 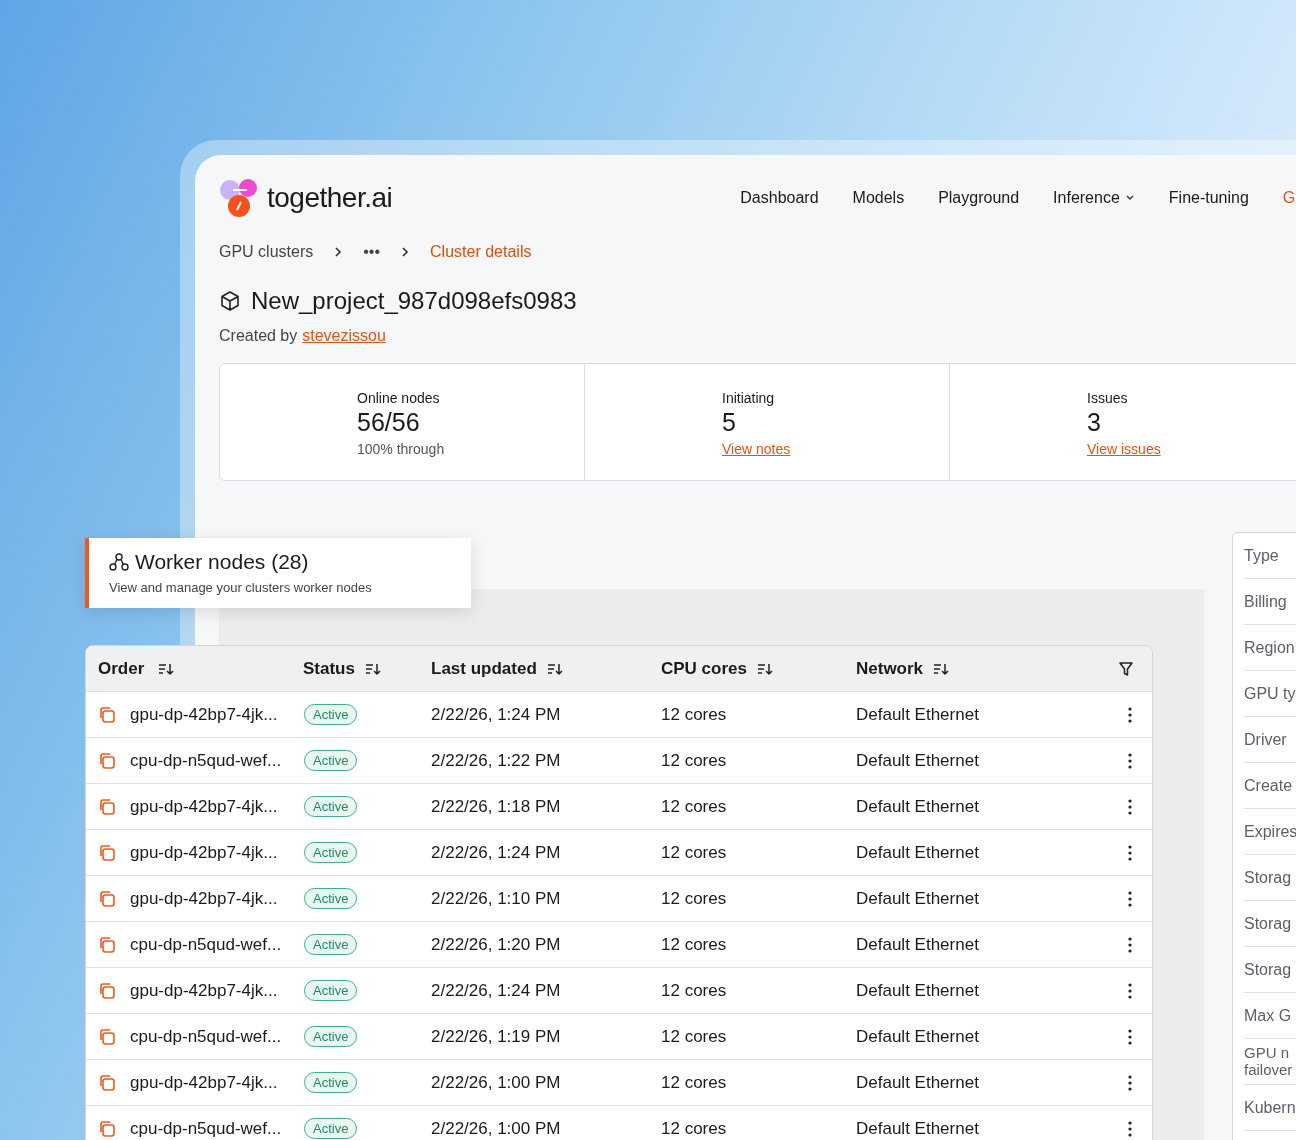 I want to click on cube-icon, so click(x=230, y=301).